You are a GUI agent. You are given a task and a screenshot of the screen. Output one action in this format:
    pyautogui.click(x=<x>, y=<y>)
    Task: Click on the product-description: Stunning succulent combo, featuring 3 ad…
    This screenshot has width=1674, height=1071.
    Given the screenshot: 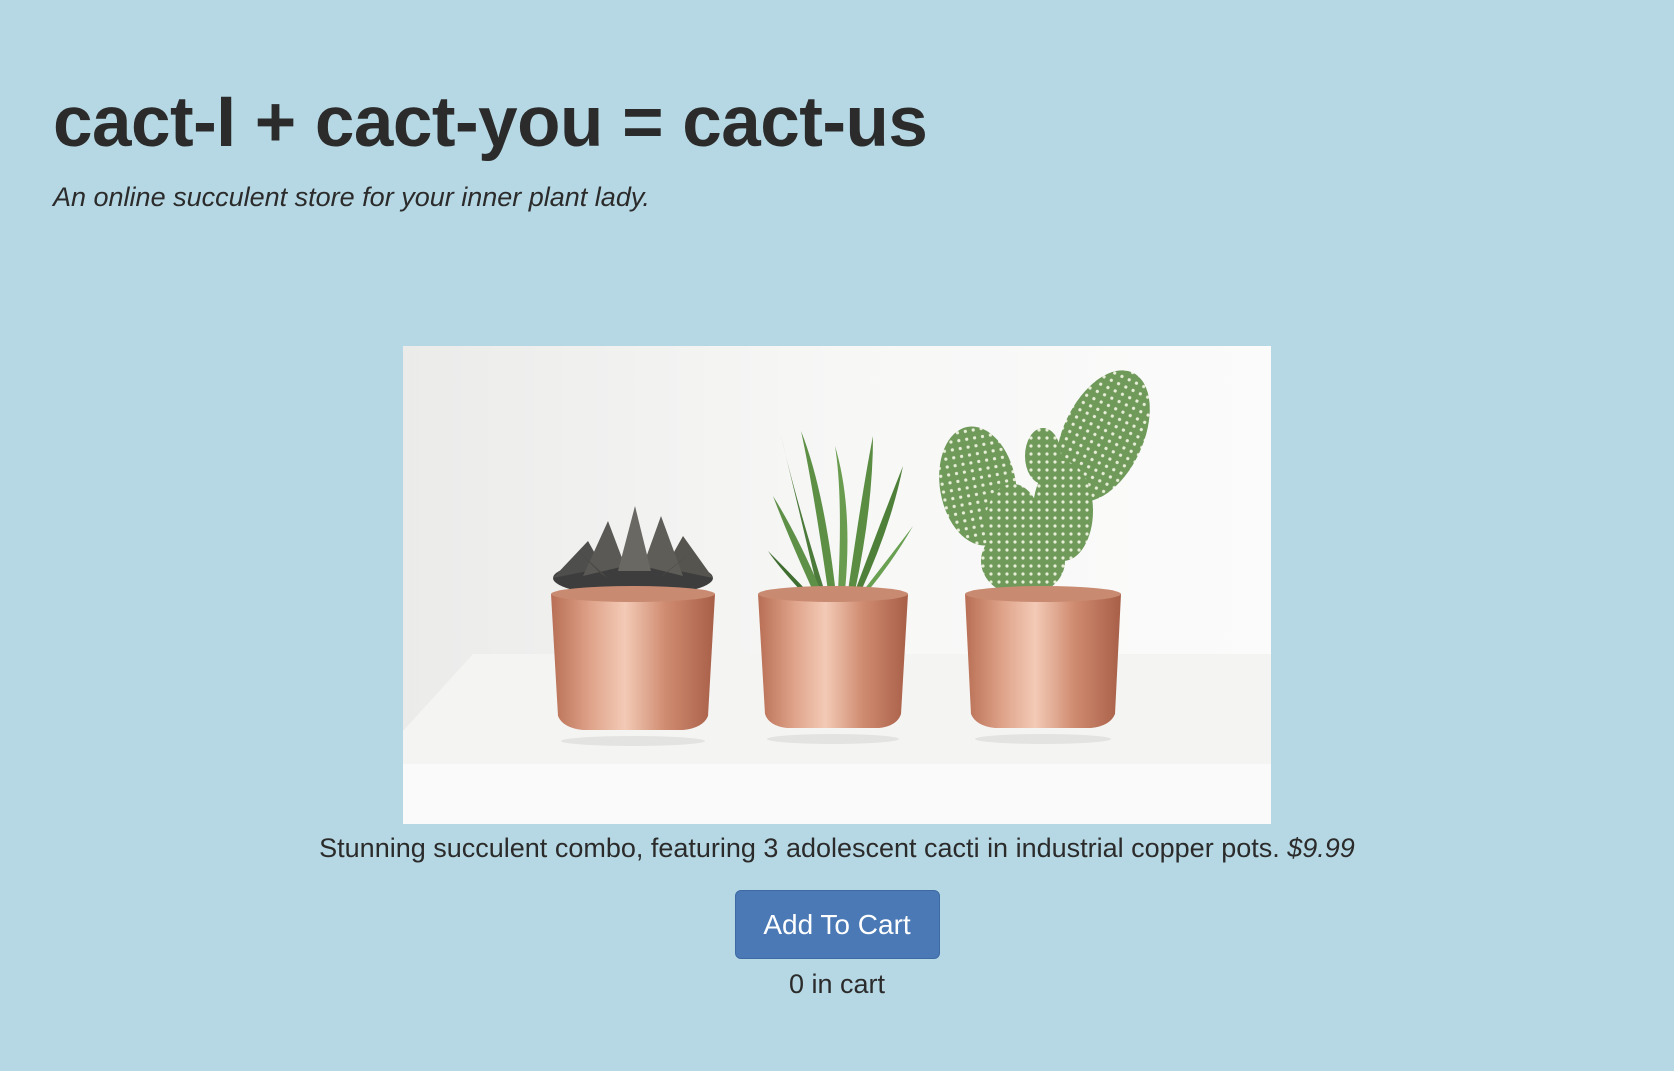 What is the action you would take?
    pyautogui.click(x=837, y=848)
    